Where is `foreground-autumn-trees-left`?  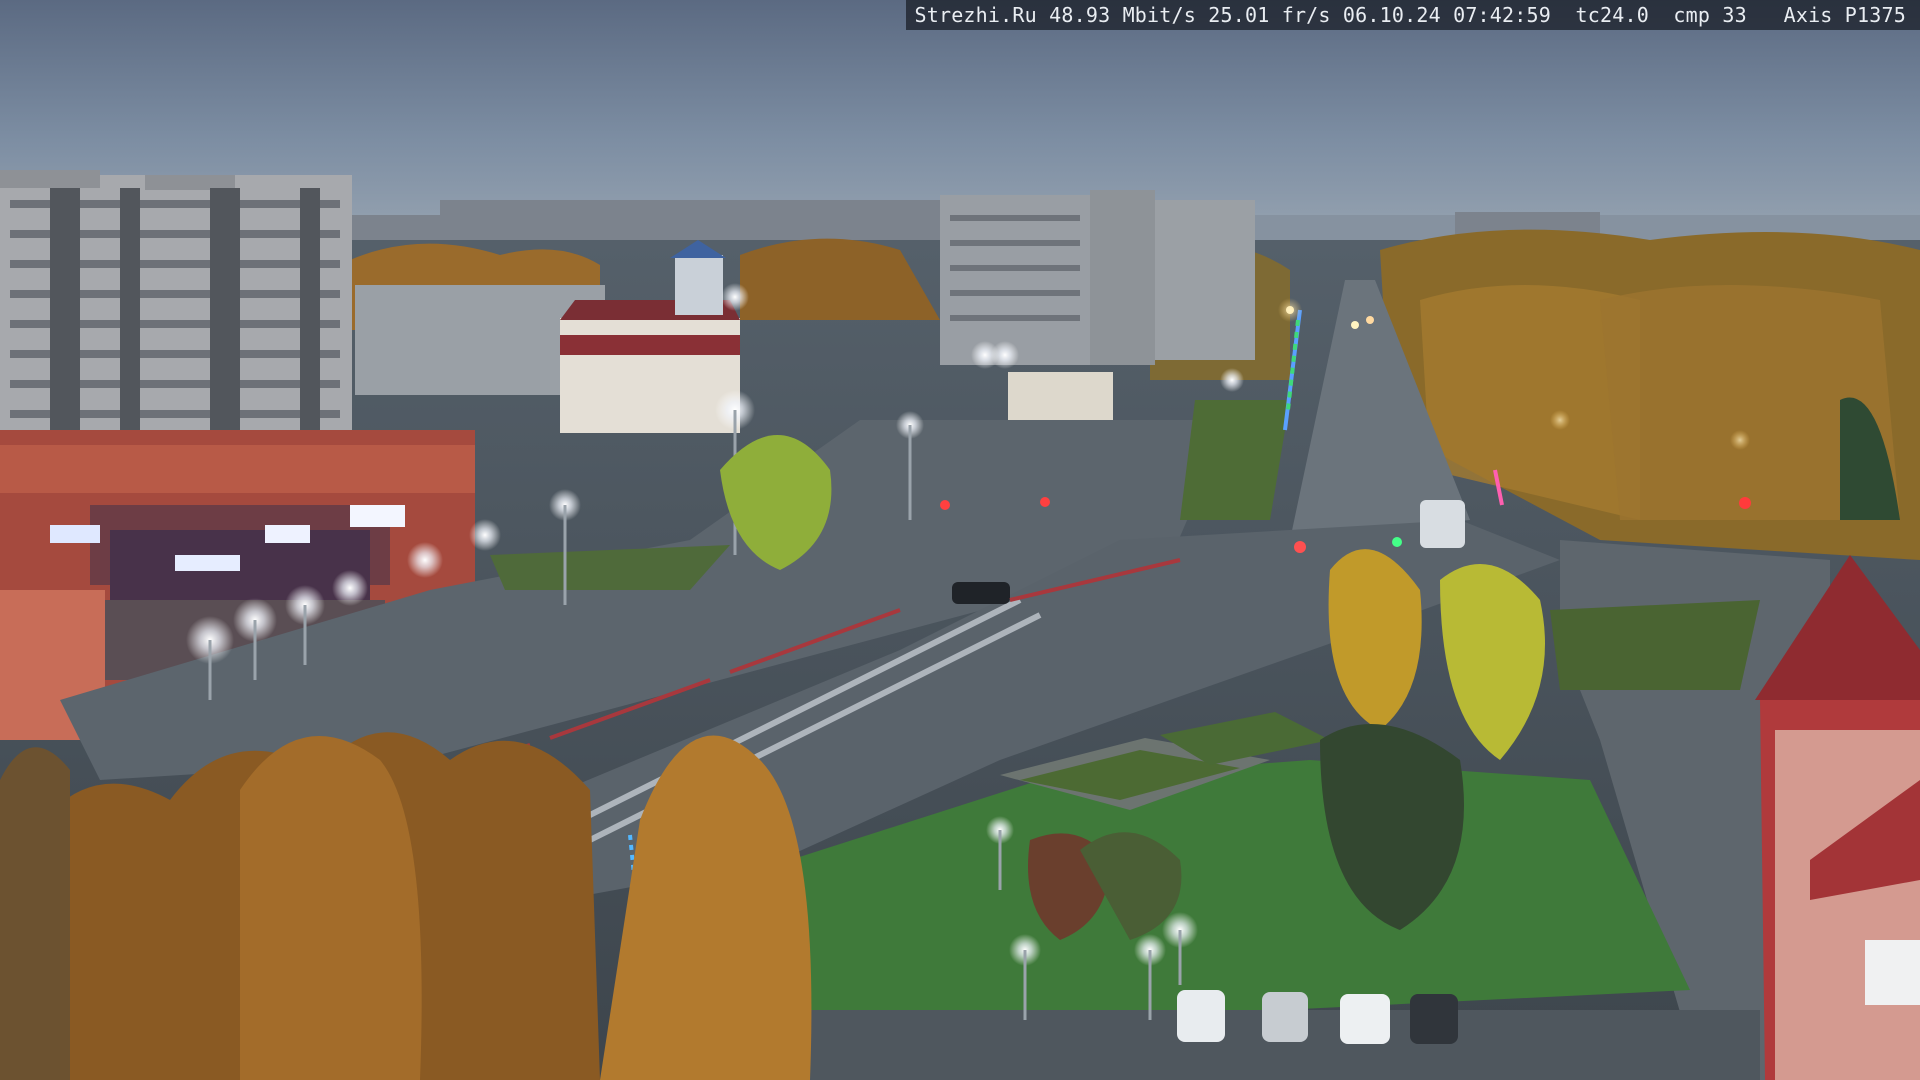 foreground-autumn-trees-left is located at coordinates (406, 906).